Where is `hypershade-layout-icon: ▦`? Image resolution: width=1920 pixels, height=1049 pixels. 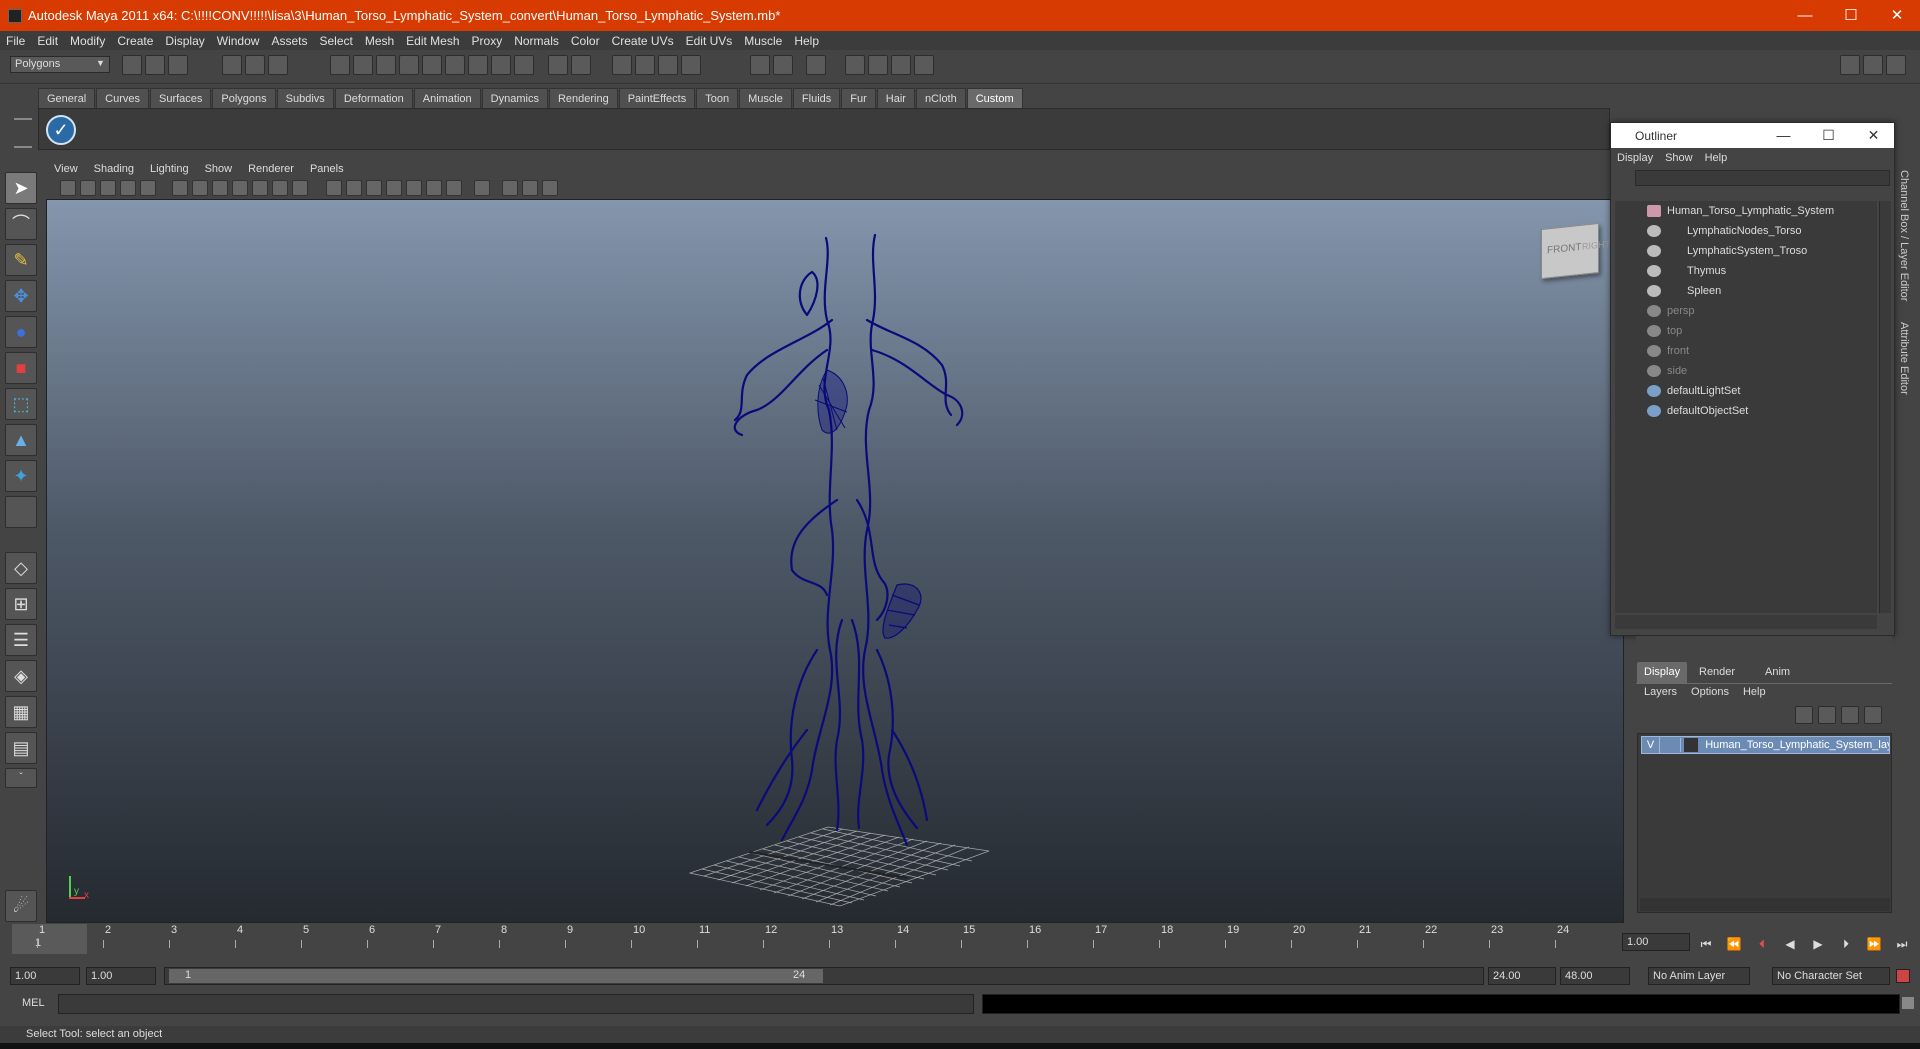
hypershade-layout-icon: ▦ is located at coordinates (21, 712).